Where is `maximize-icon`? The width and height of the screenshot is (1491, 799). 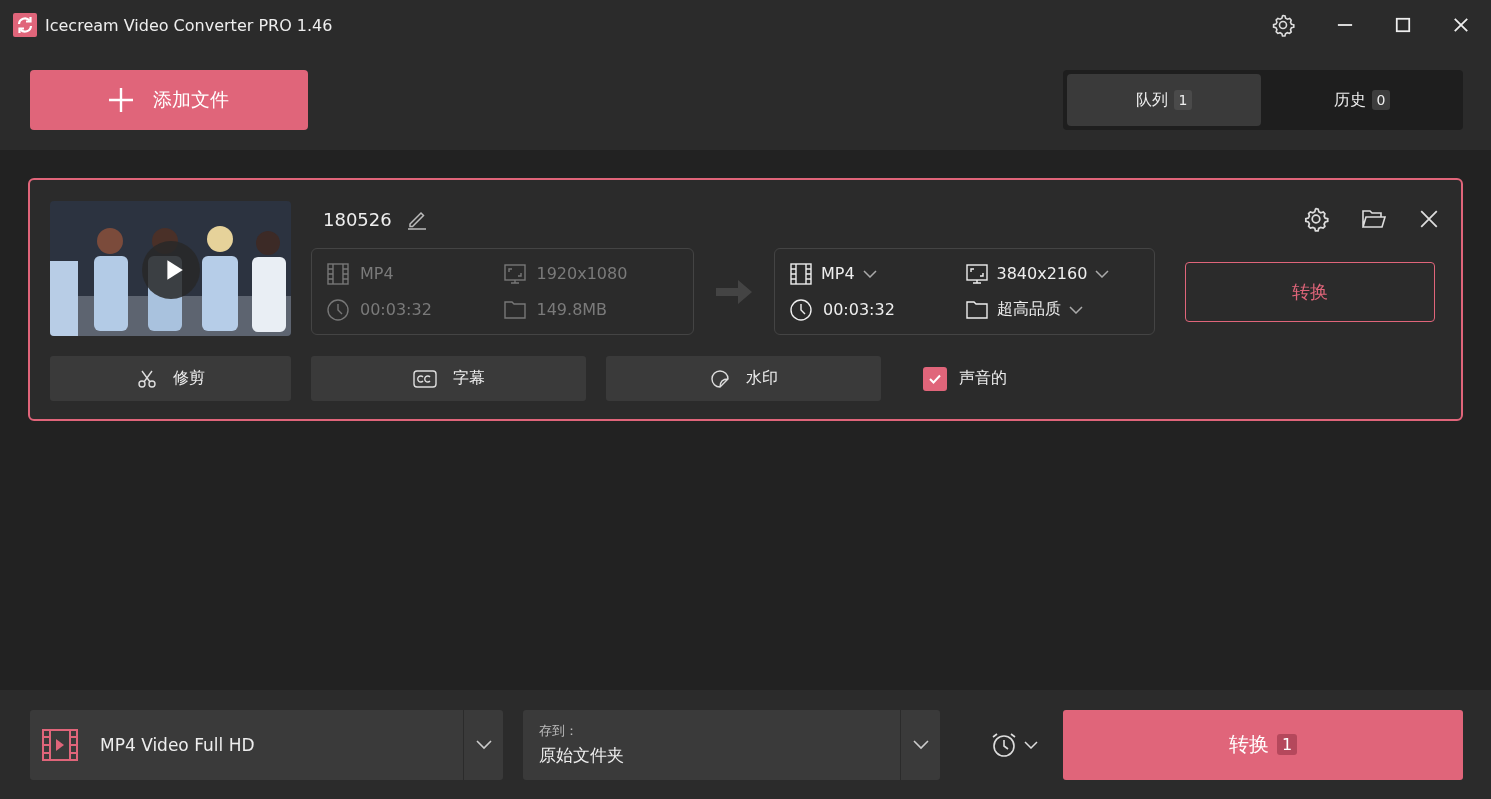 maximize-icon is located at coordinates (1403, 25).